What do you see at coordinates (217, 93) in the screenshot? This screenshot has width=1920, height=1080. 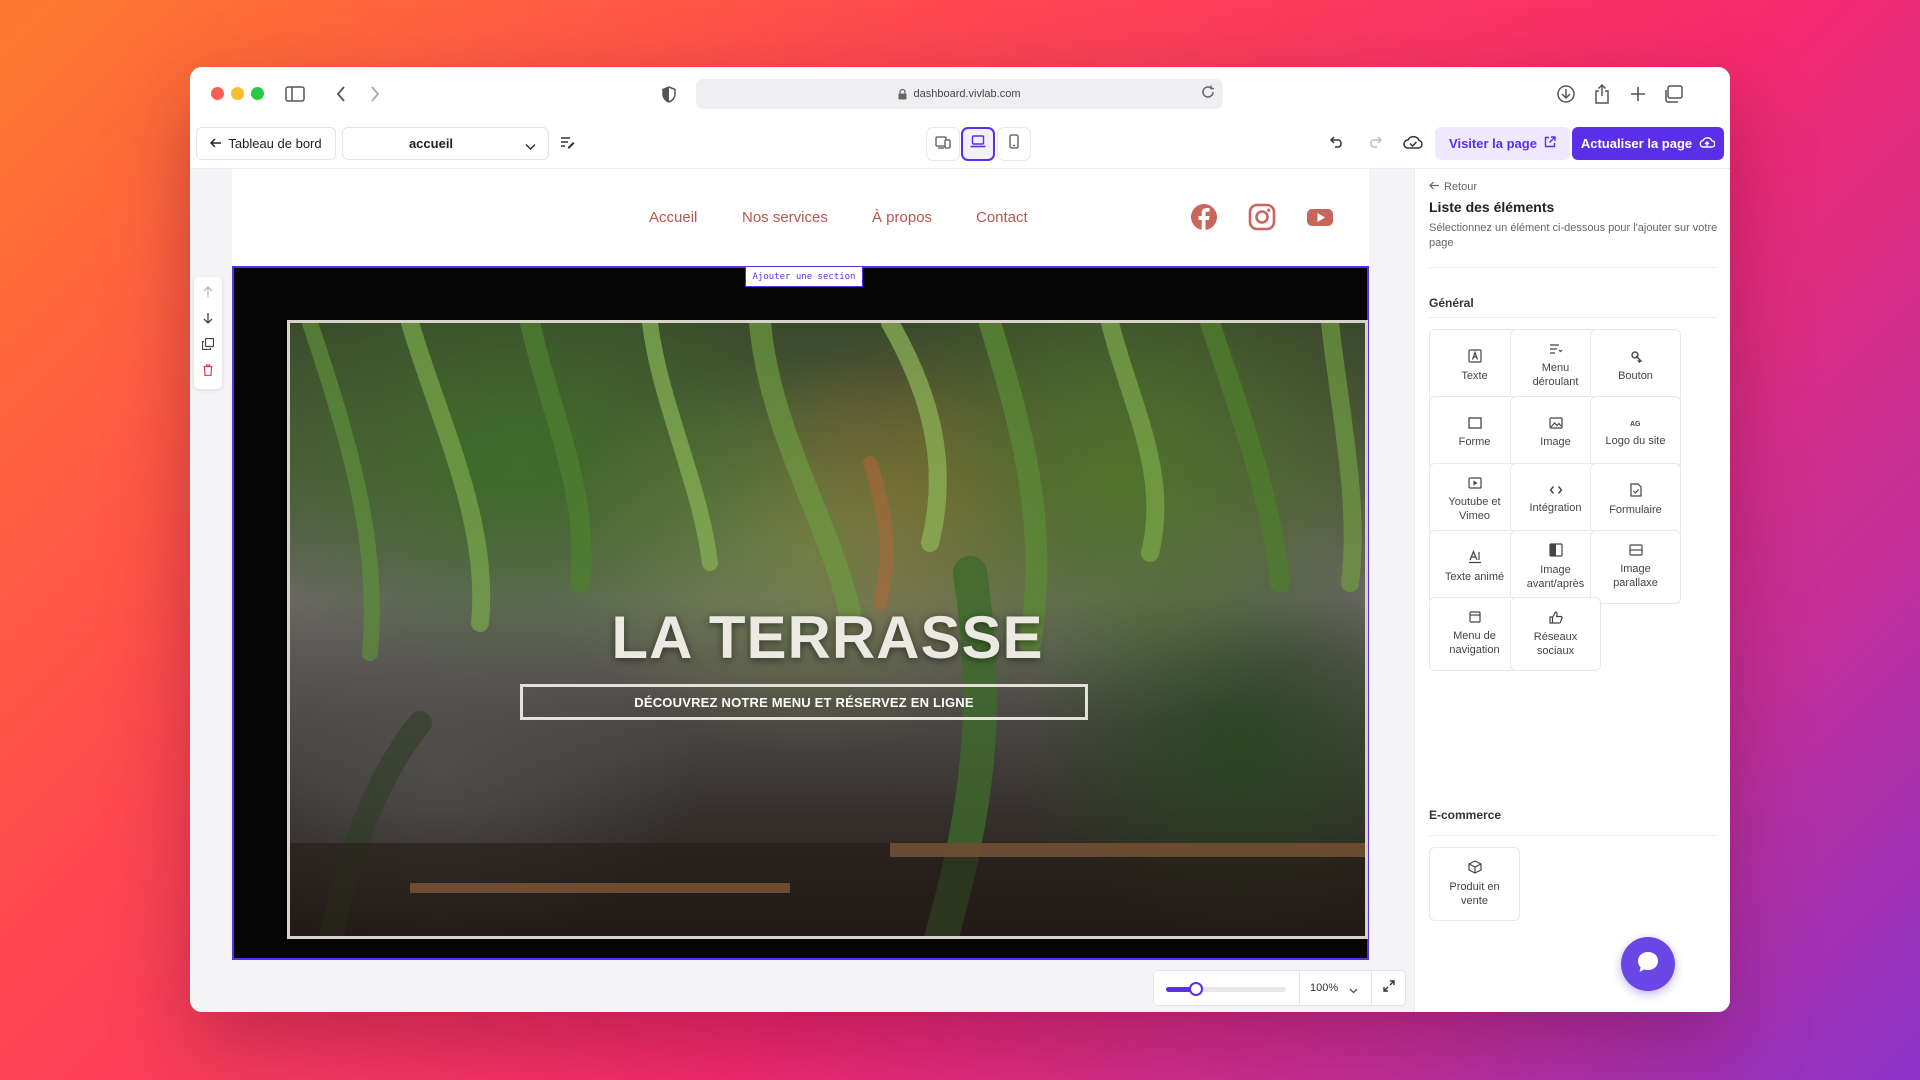 I see `close-window-button` at bounding box center [217, 93].